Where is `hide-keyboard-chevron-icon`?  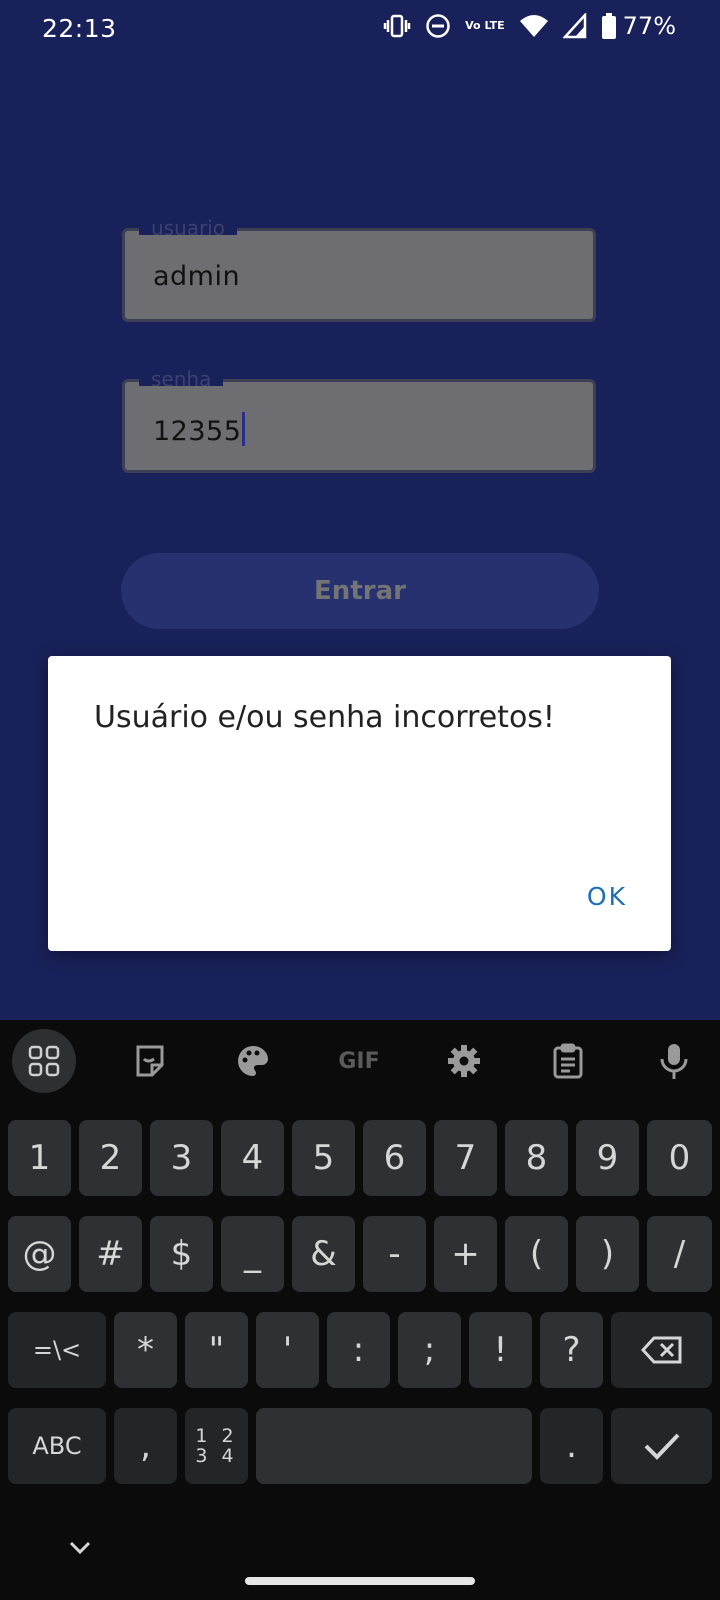
hide-keyboard-chevron-icon is located at coordinates (80, 1550).